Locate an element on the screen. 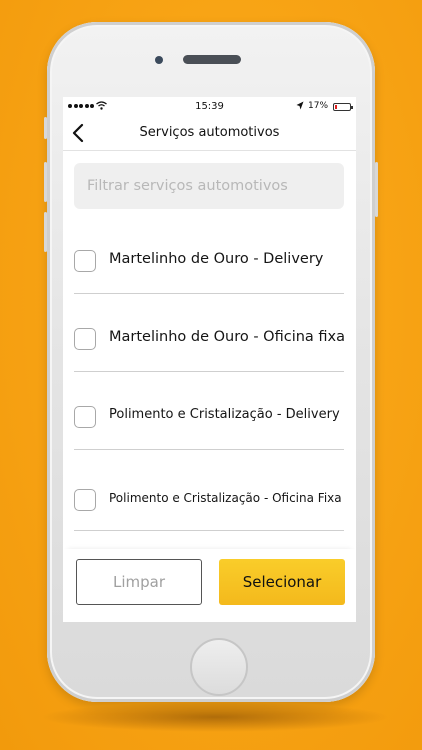  service-item: Polimento e Cristalização - Delivery is located at coordinates (209, 422).